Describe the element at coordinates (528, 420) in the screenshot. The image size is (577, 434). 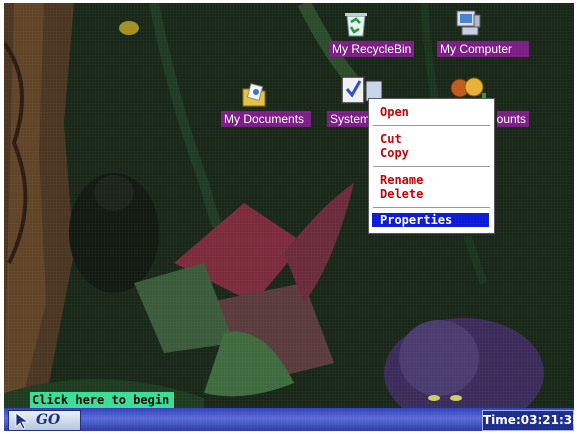
I see `clock: Time:03:21:35` at that location.